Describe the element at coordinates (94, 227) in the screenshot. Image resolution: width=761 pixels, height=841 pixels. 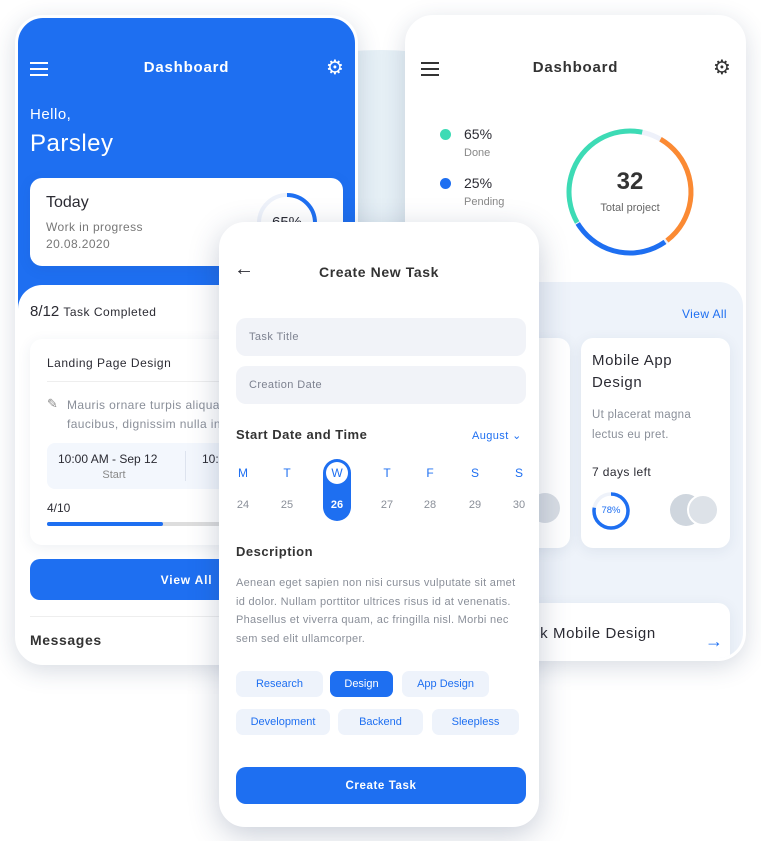
I see `today-status: Work in progress` at that location.